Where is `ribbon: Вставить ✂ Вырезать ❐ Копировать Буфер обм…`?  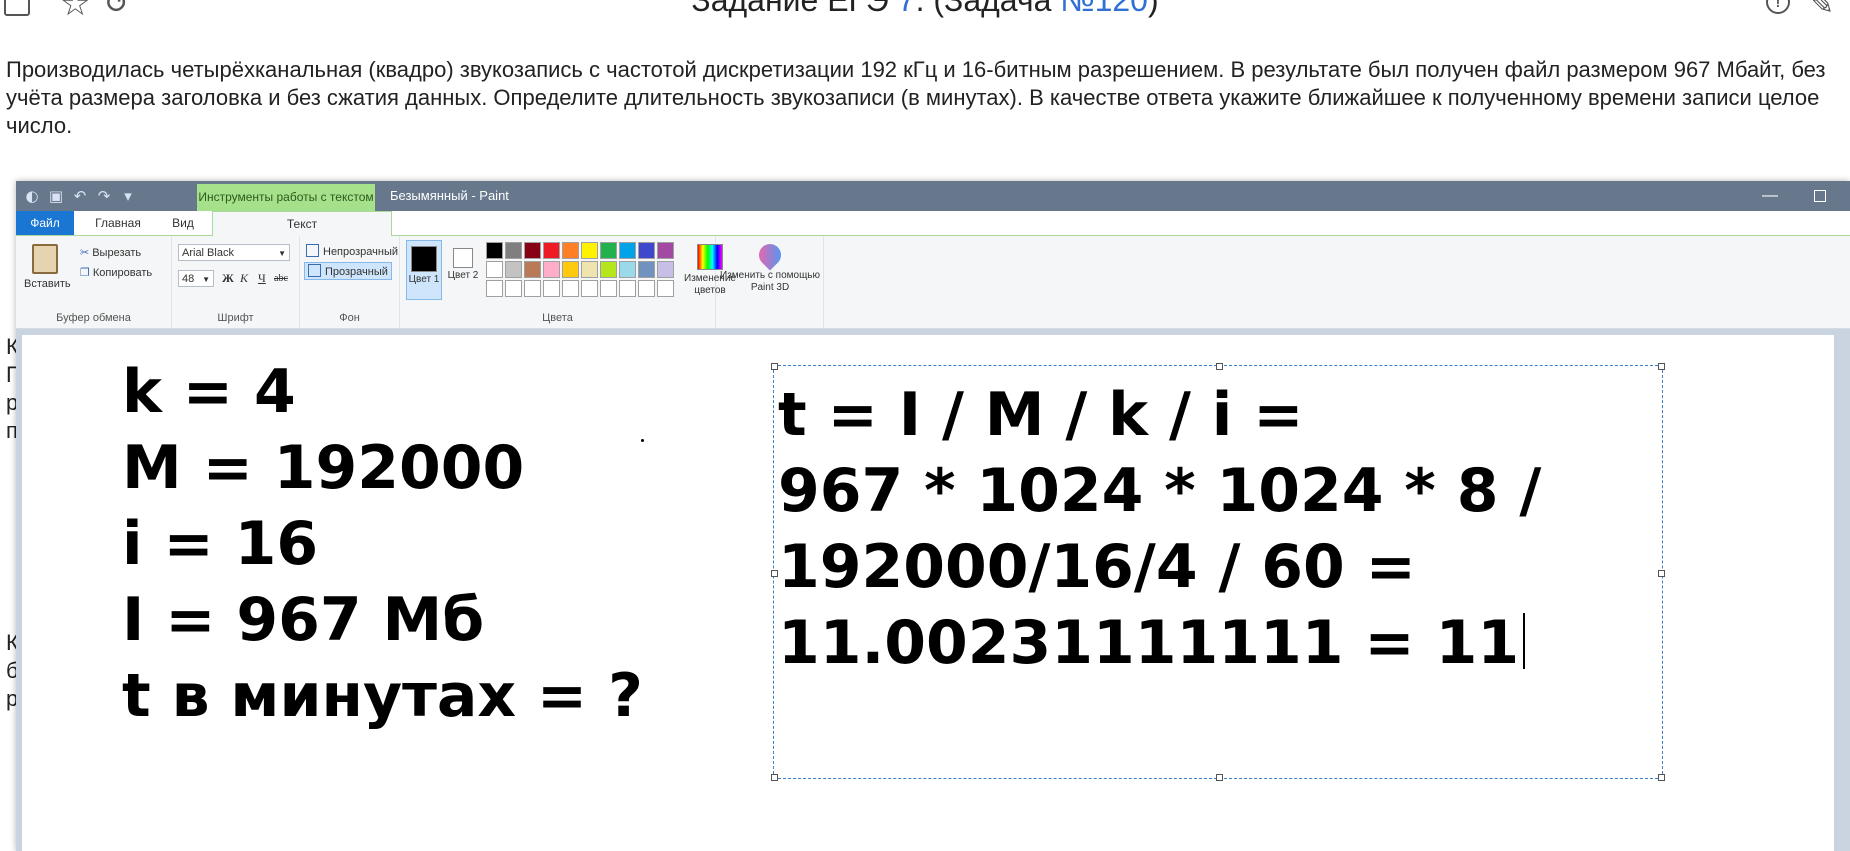
ribbon: Вставить ✂ Вырезать ❐ Копировать Буфер обм… is located at coordinates (933, 282).